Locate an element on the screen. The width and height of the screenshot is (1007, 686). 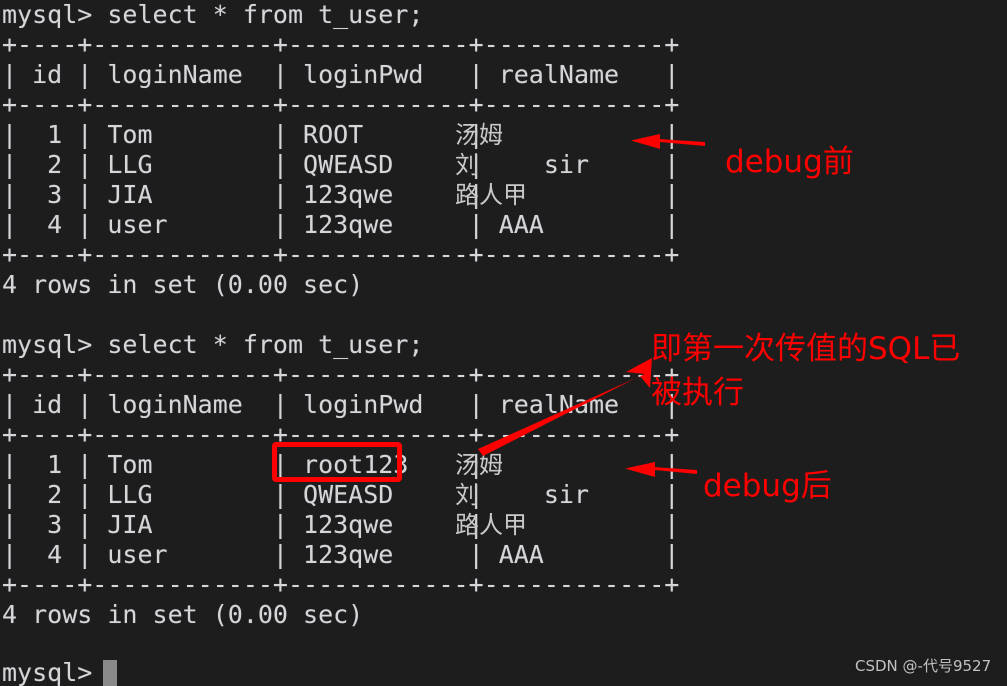
annotation-debug-before: debug前 is located at coordinates (789, 162).